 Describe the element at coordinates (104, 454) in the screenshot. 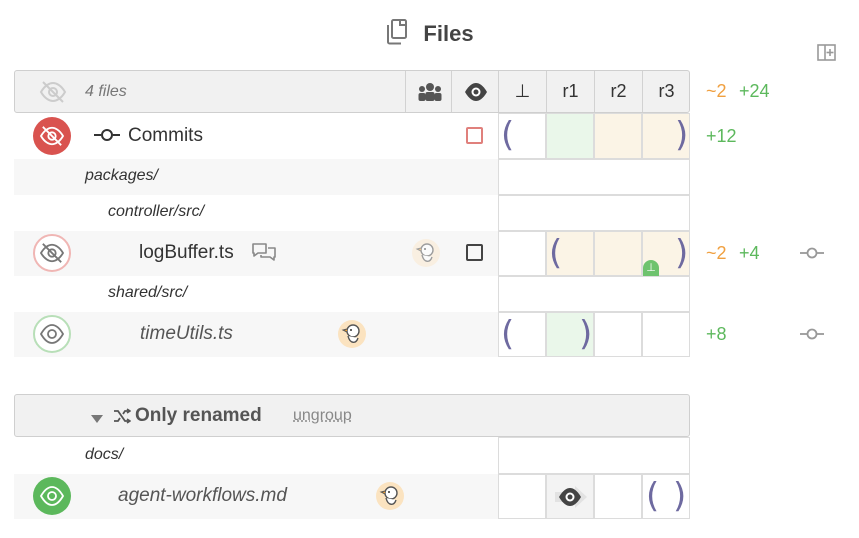

I see `dir-docs: docs/` at that location.